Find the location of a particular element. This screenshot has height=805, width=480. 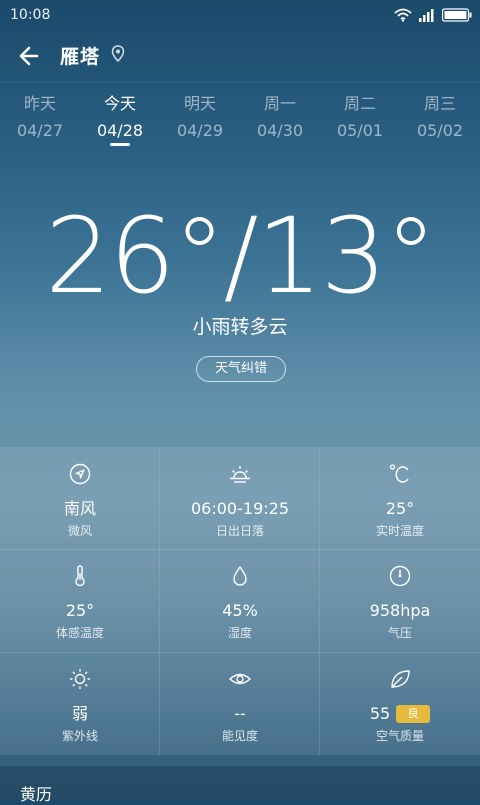

detail-value: -- is located at coordinates (240, 713).